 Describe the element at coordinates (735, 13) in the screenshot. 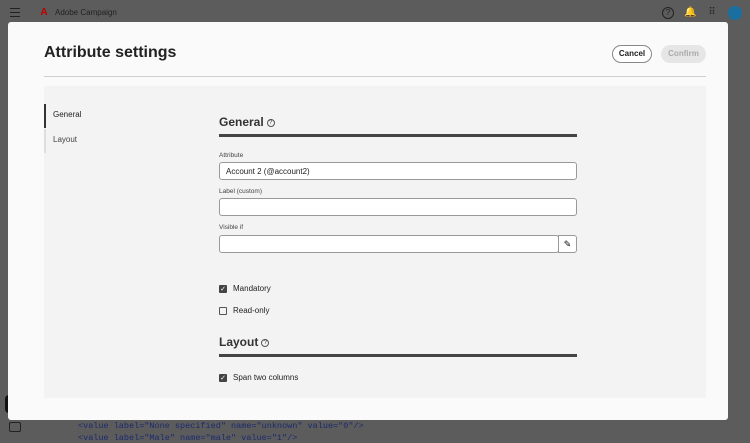

I see `user-avatar` at that location.